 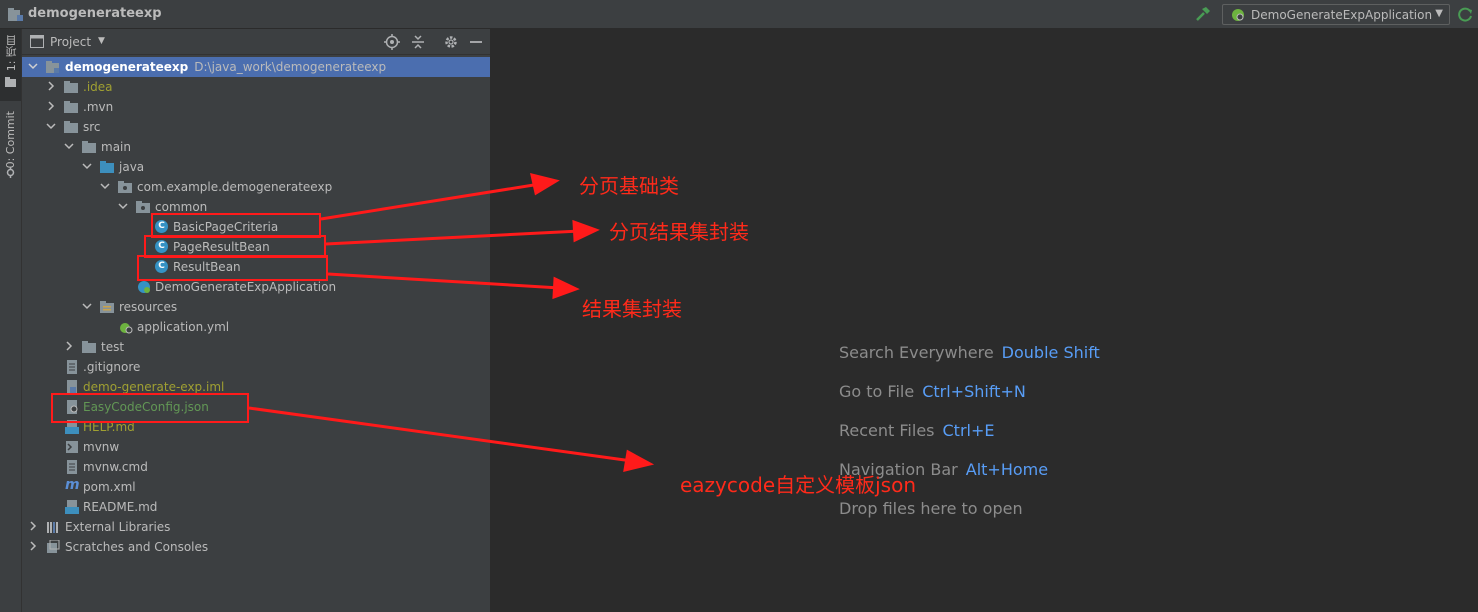 What do you see at coordinates (1342, 15) in the screenshot?
I see `run-configuration-label: DemoGenerateExpApplication` at bounding box center [1342, 15].